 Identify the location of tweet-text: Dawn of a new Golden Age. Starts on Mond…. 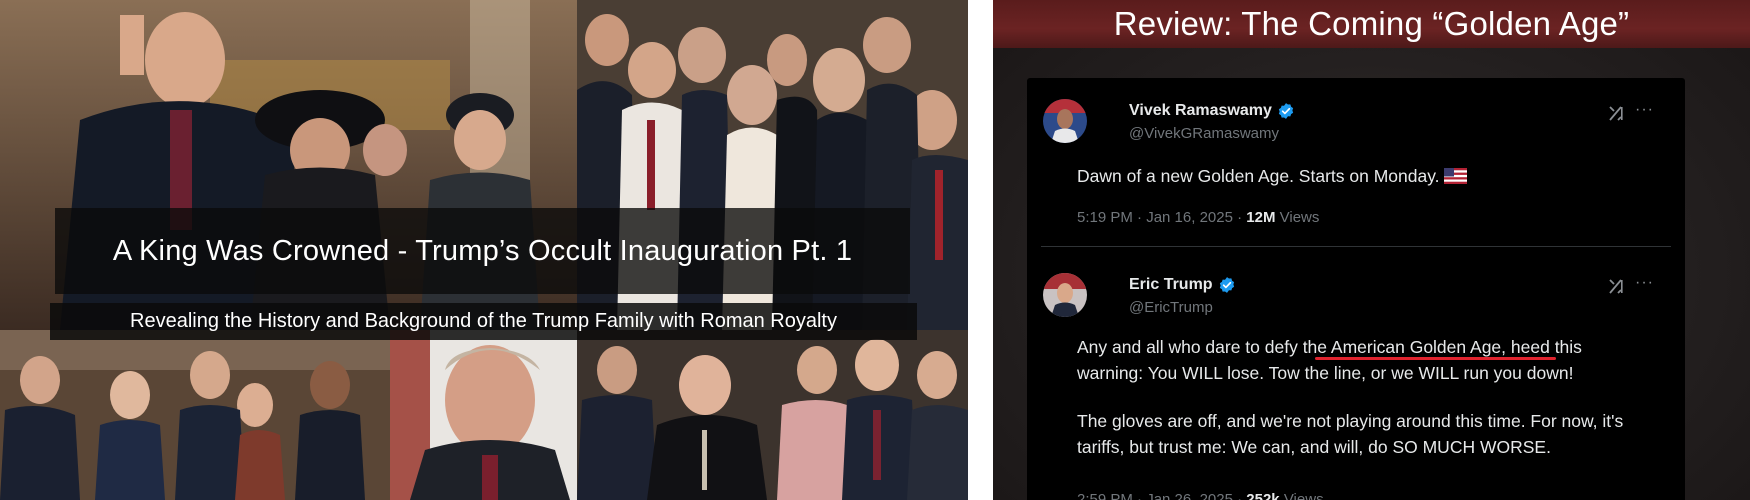
(1363, 176).